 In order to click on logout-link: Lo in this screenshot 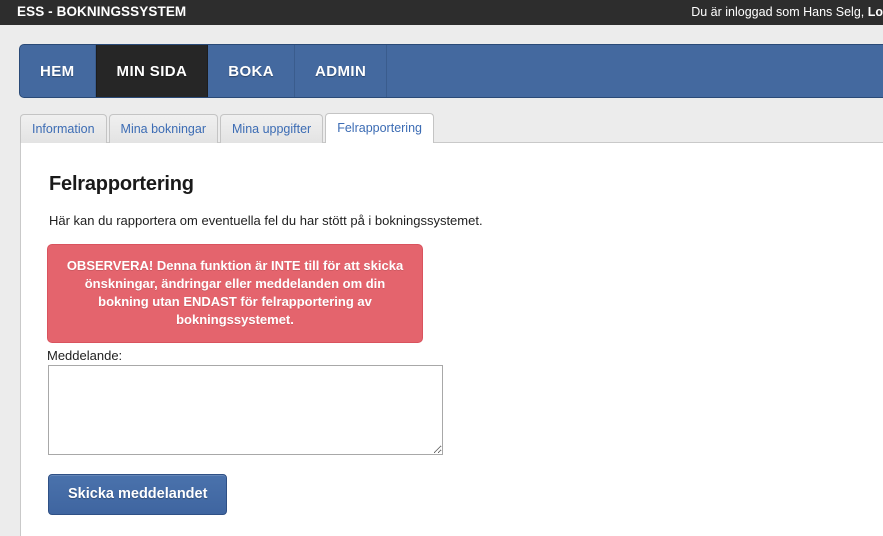, I will do `click(875, 12)`.